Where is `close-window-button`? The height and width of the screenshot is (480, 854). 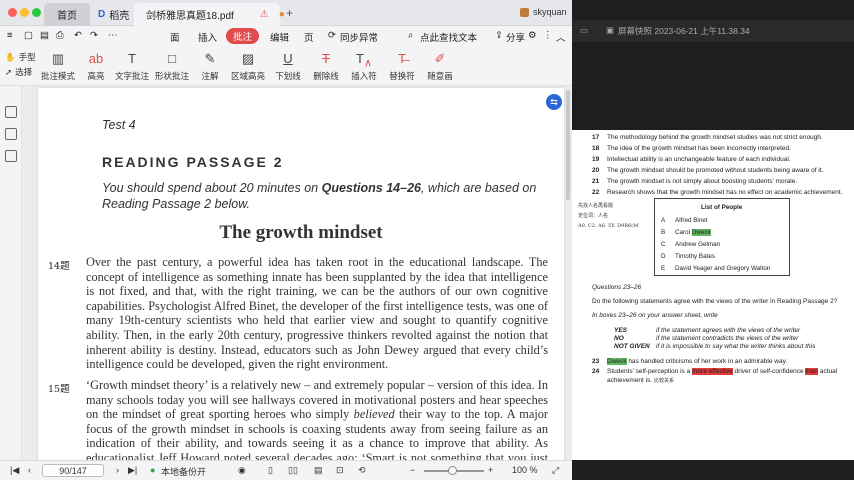 close-window-button is located at coordinates (12, 12).